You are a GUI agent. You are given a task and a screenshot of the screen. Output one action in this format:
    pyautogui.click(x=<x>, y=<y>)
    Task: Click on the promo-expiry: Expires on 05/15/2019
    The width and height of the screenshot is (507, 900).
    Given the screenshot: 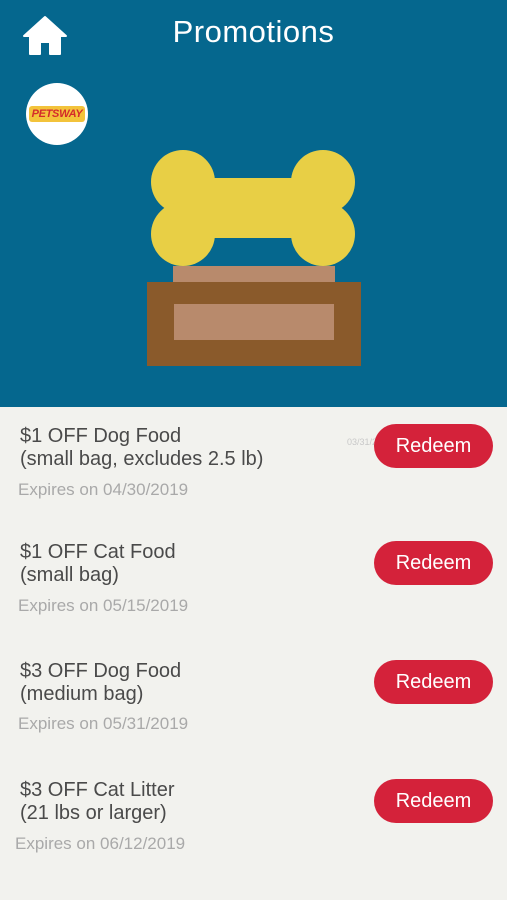 What is the action you would take?
    pyautogui.click(x=103, y=605)
    